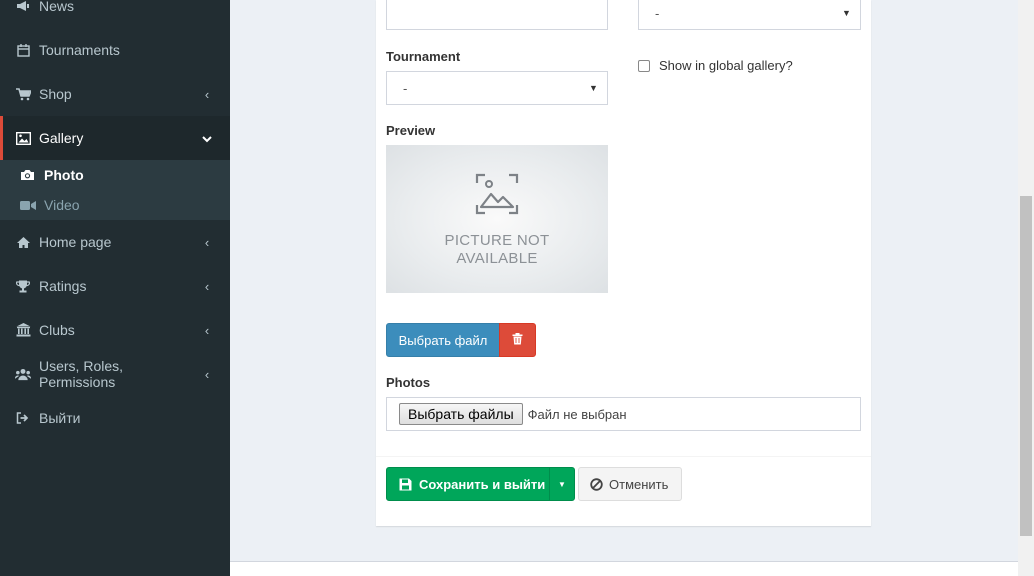 The width and height of the screenshot is (1034, 576). What do you see at coordinates (497, 195) in the screenshot?
I see `image-placeholder-icon` at bounding box center [497, 195].